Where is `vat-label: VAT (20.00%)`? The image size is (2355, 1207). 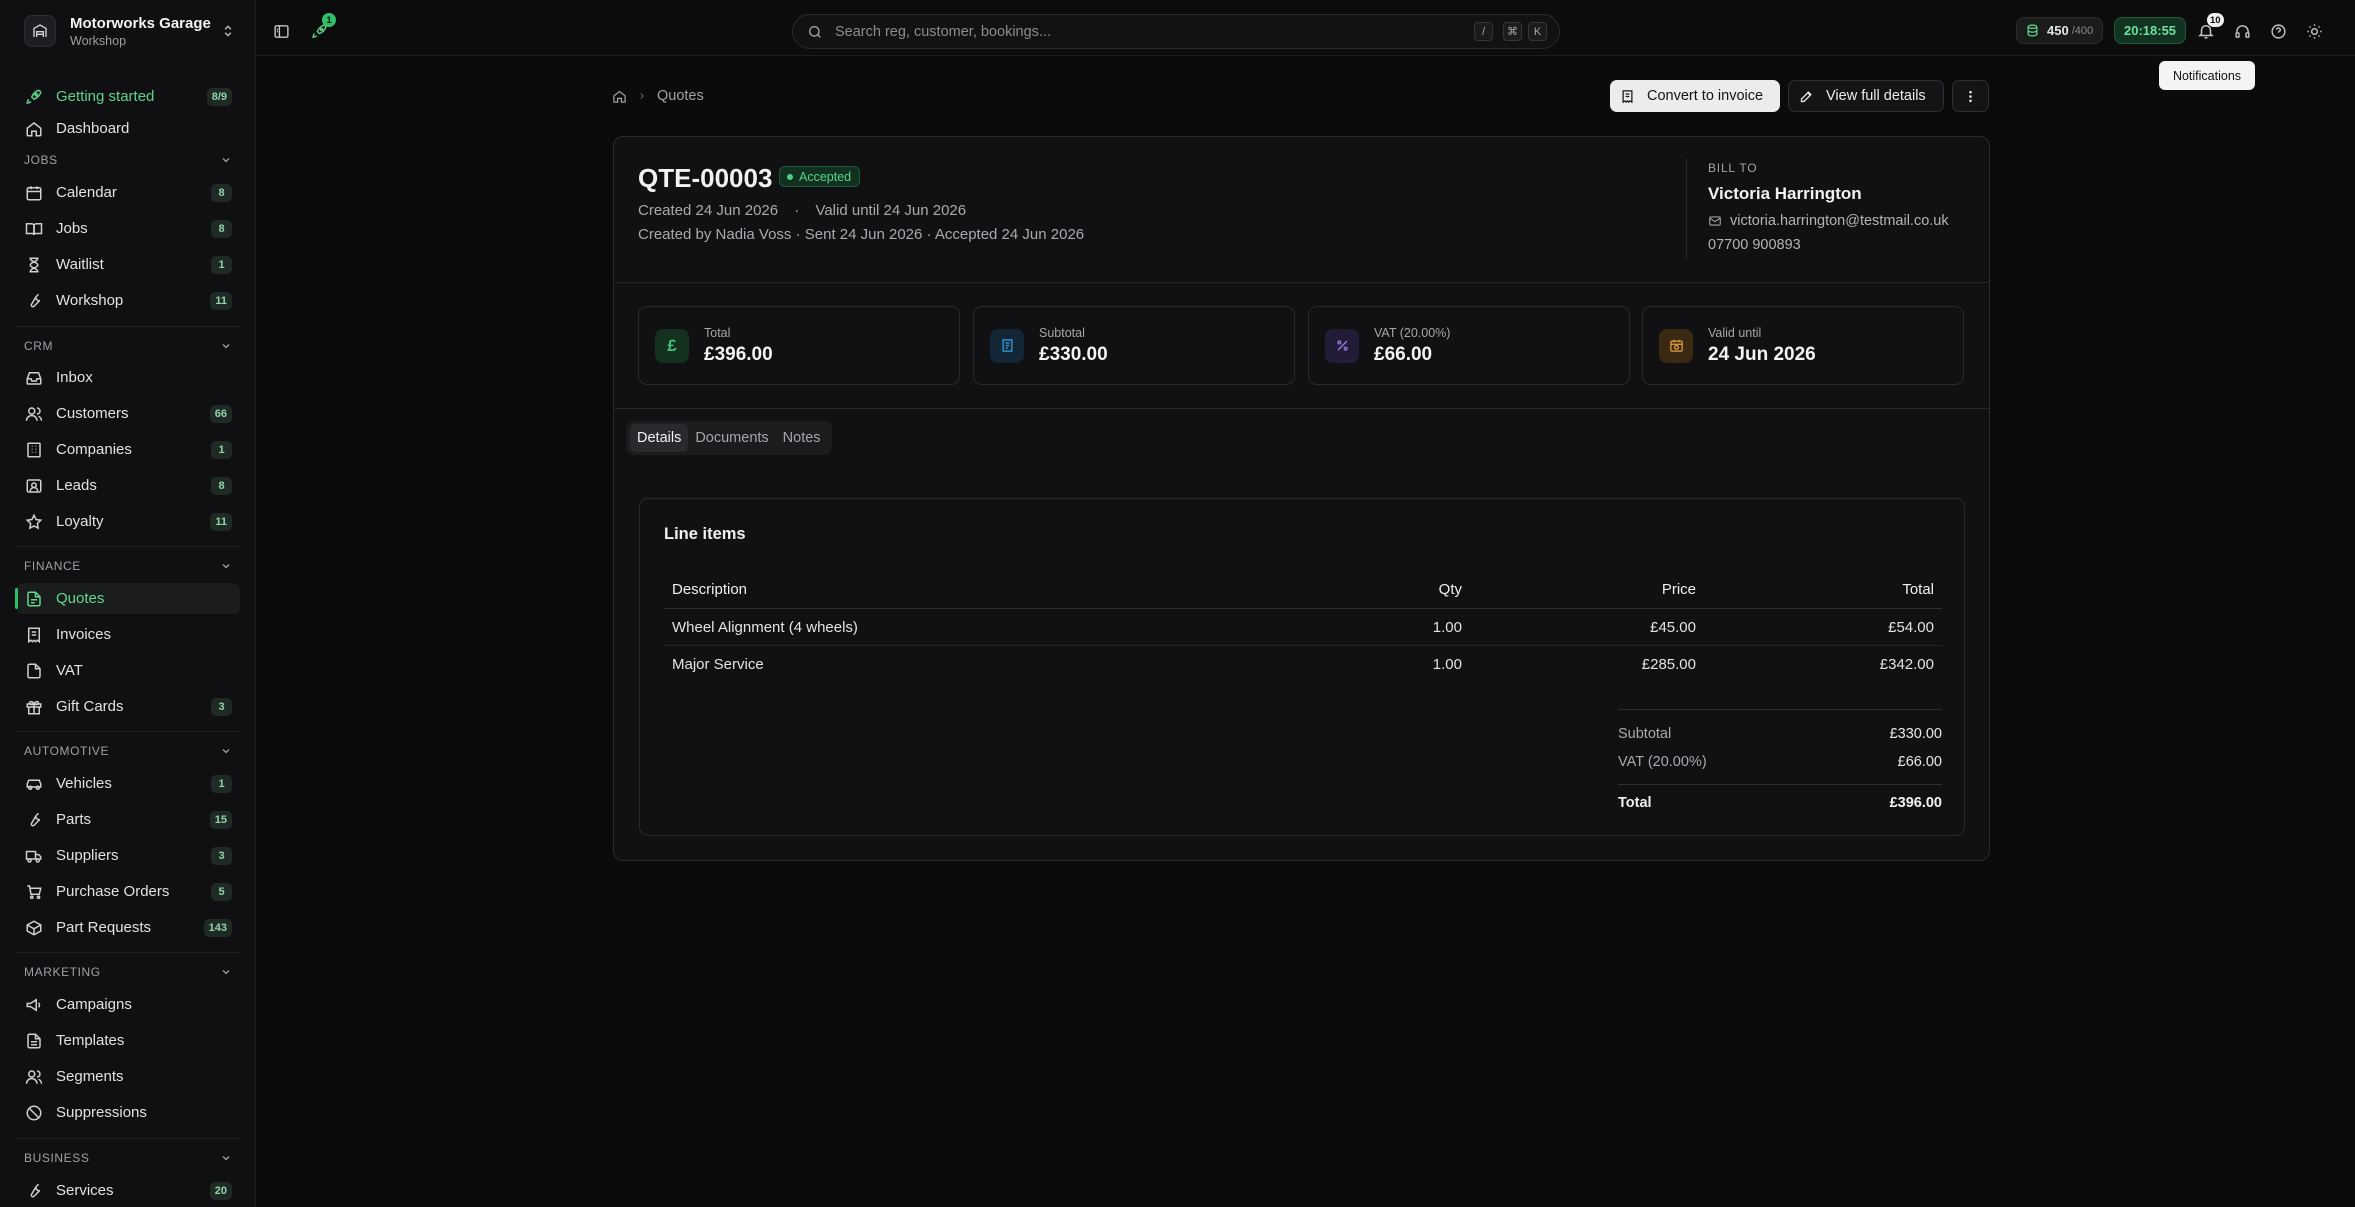
vat-label: VAT (20.00%) is located at coordinates (1662, 762).